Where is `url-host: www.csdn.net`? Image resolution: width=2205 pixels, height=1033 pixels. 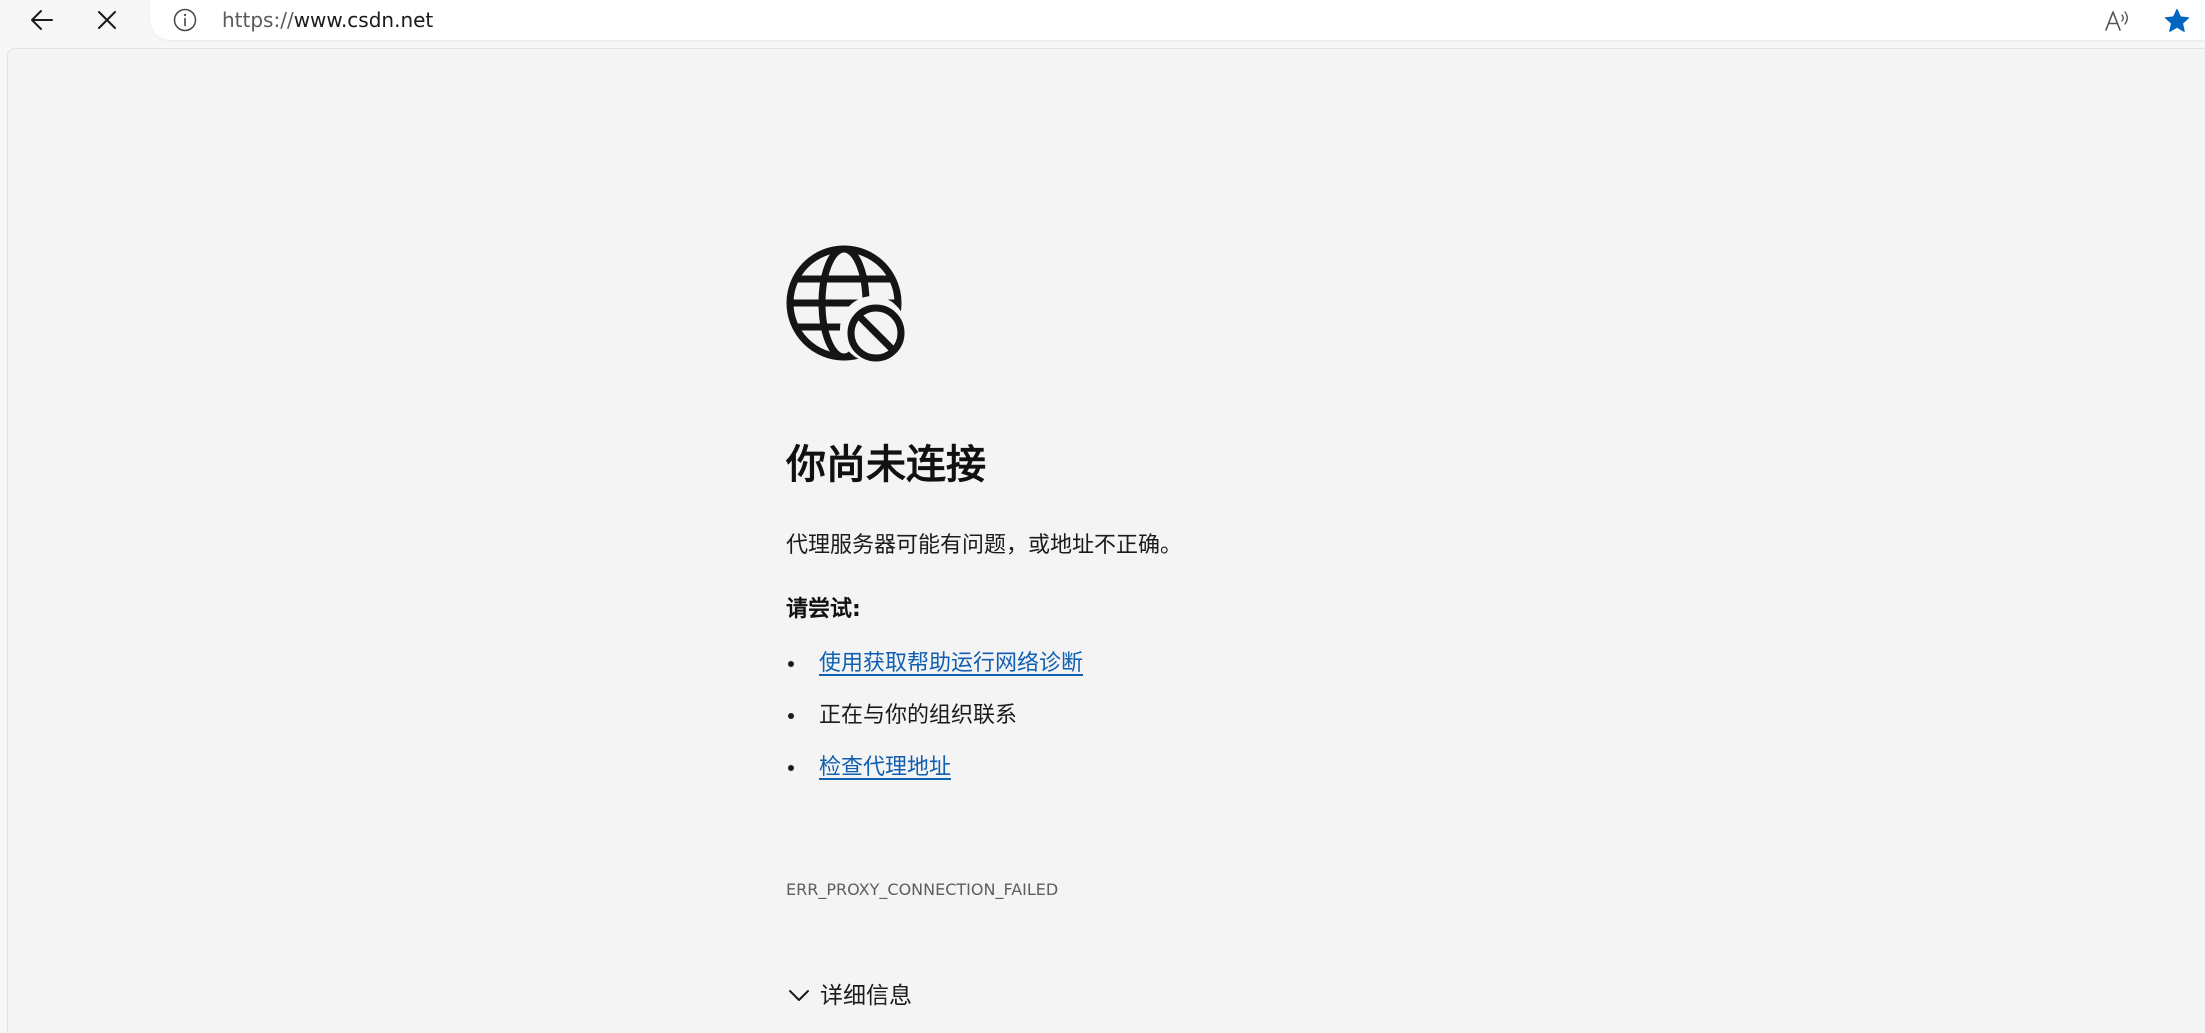 url-host: www.csdn.net is located at coordinates (363, 20).